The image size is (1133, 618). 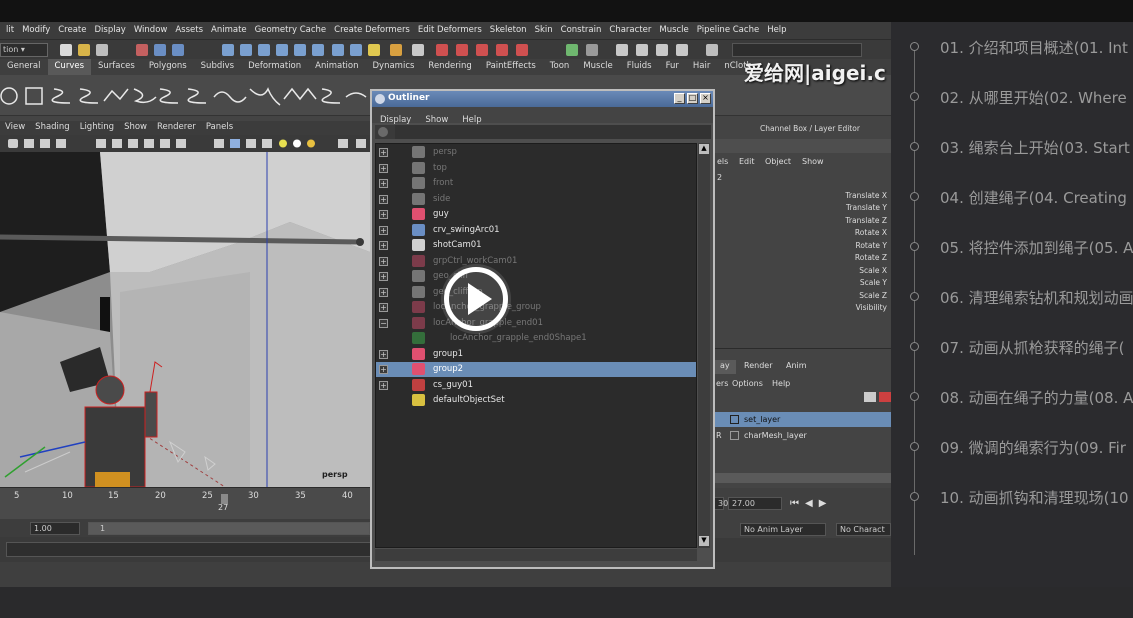 I want to click on shelf-tab: Curves, so click(x=69, y=67).